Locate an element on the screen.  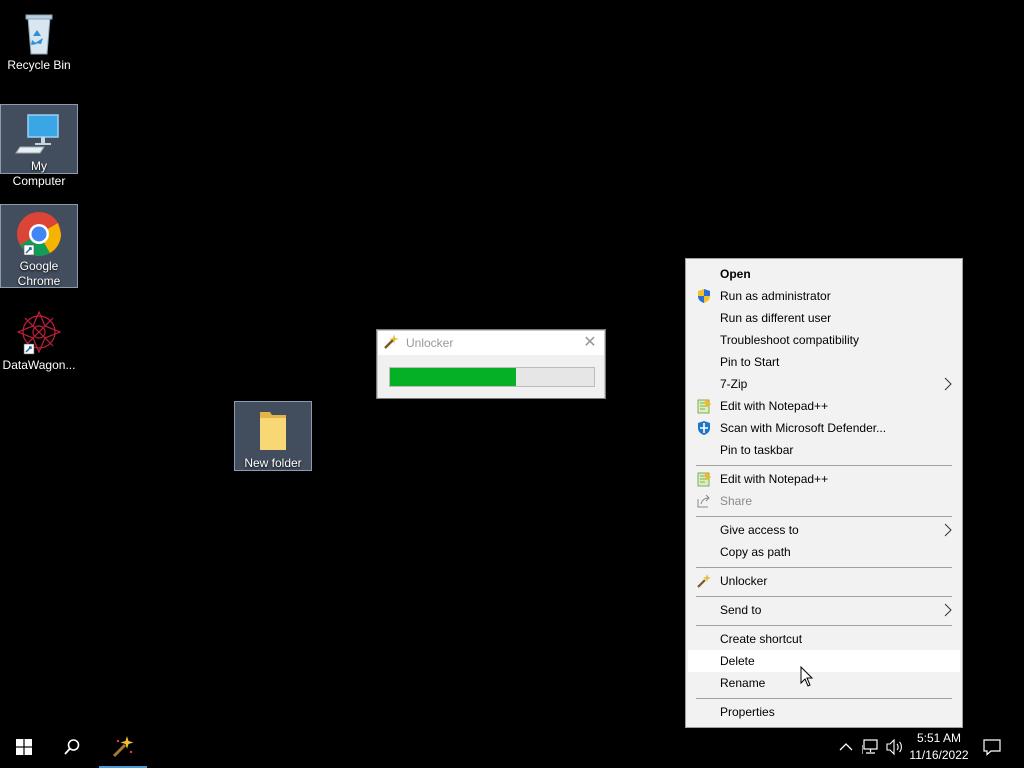
menu-item-copy-as-path: Copy as path is located at coordinates (824, 552).